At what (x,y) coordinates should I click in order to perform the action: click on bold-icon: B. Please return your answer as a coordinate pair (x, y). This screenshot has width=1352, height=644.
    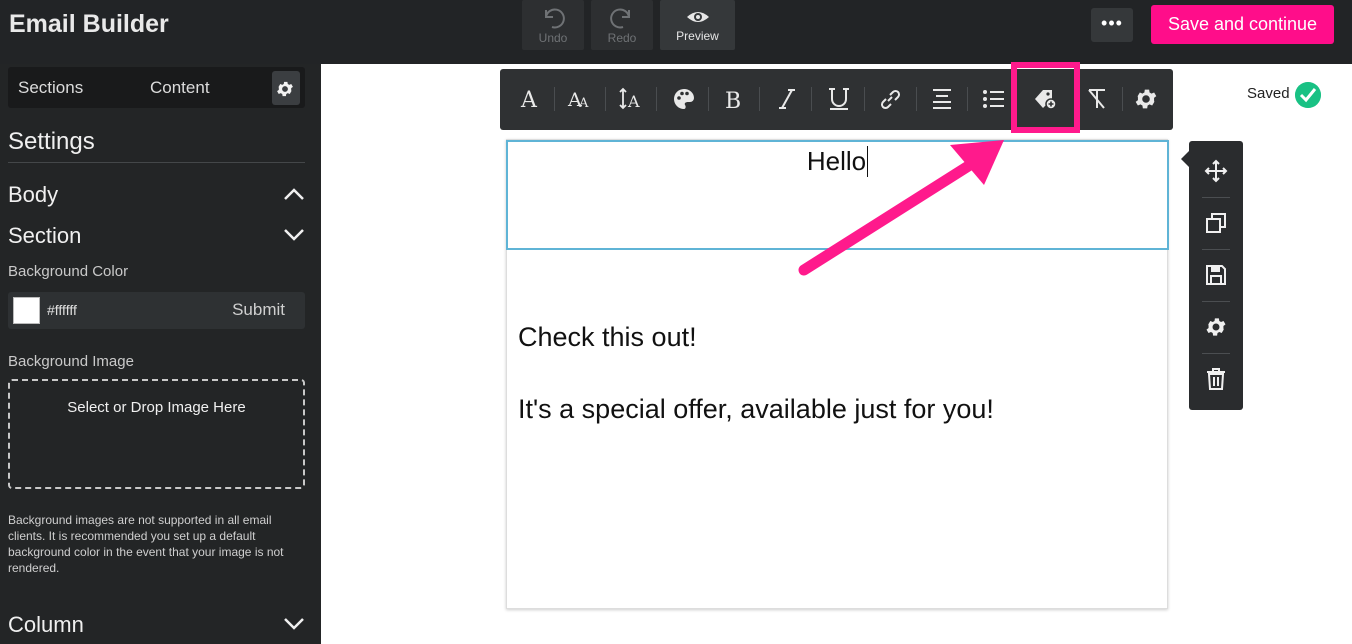
    Looking at the image, I should click on (734, 99).